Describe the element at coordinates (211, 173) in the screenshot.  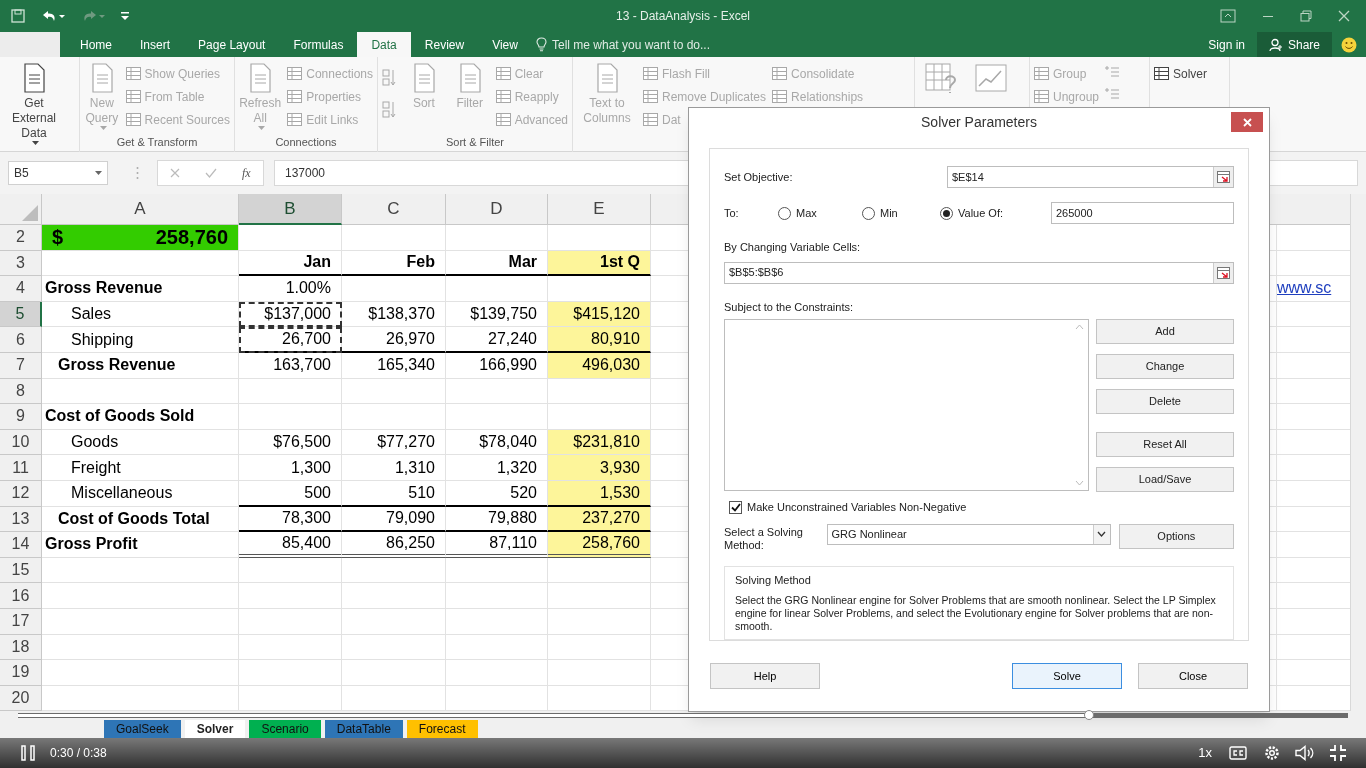
I see `enter-icon` at that location.